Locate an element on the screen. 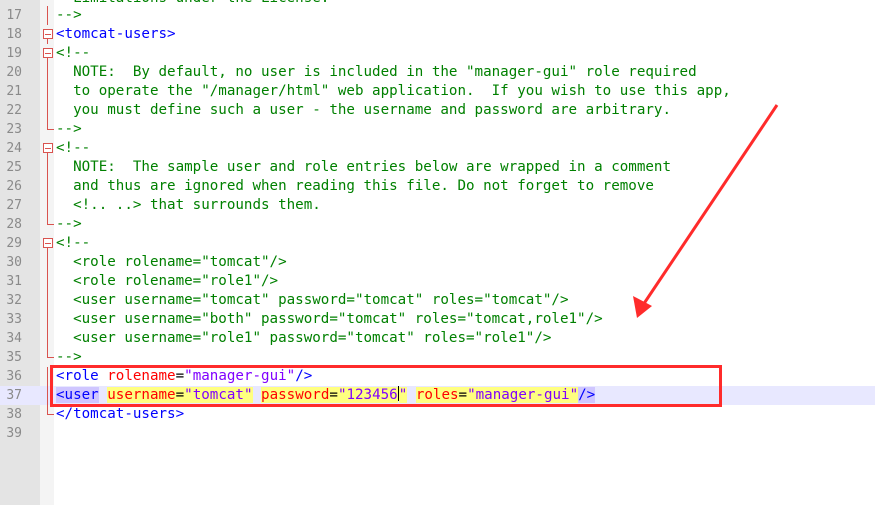 This screenshot has width=875, height=505. code-line-29: 29 <!-- is located at coordinates (437, 243).